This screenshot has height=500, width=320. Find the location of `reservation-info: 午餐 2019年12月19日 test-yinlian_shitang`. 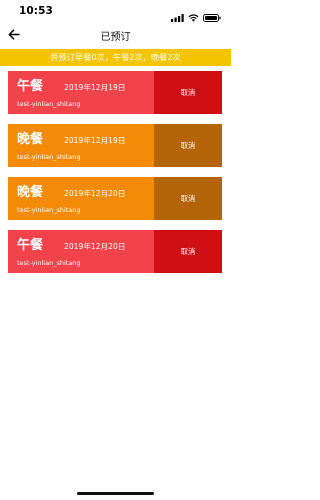

reservation-info: 午餐 2019年12月19日 test-yinlian_shitang is located at coordinates (81, 92).